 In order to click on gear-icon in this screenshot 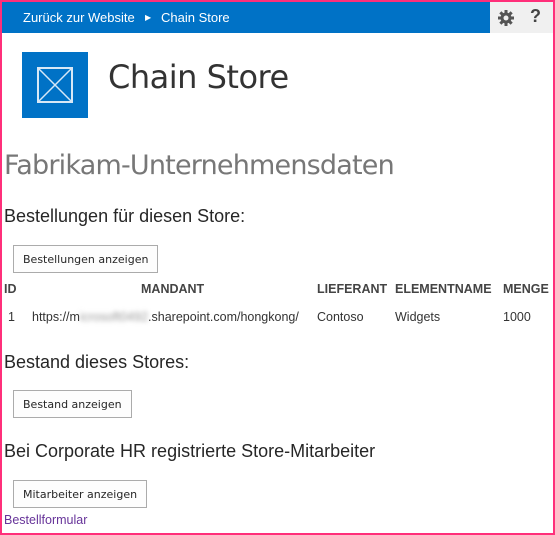, I will do `click(506, 18)`.